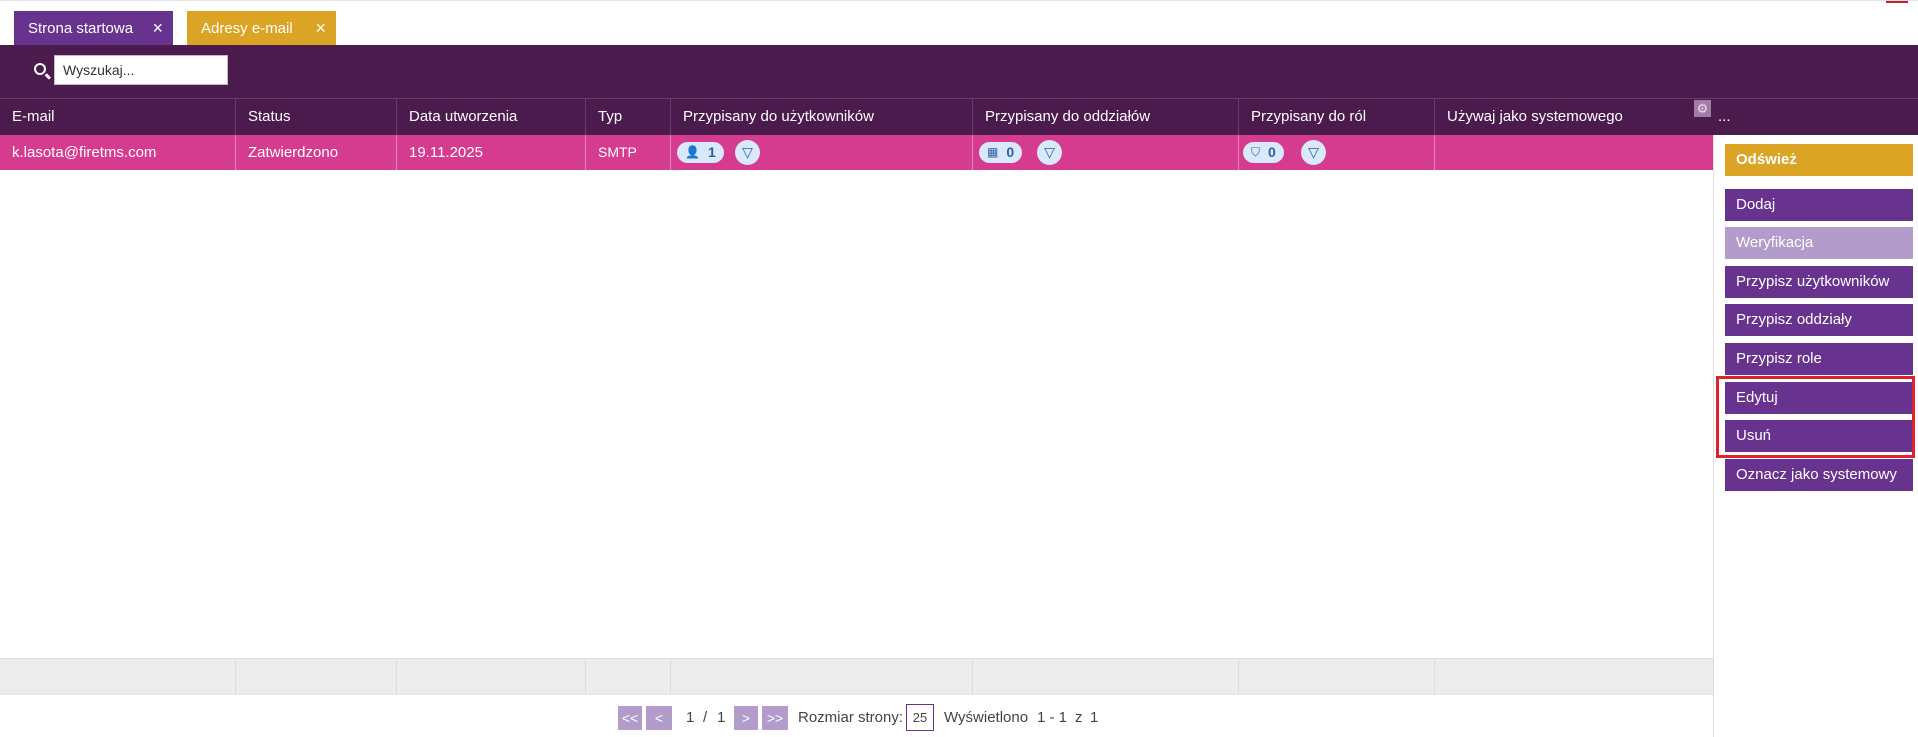  Describe the element at coordinates (1094, 717) in the screenshot. I see `total-records: 1` at that location.